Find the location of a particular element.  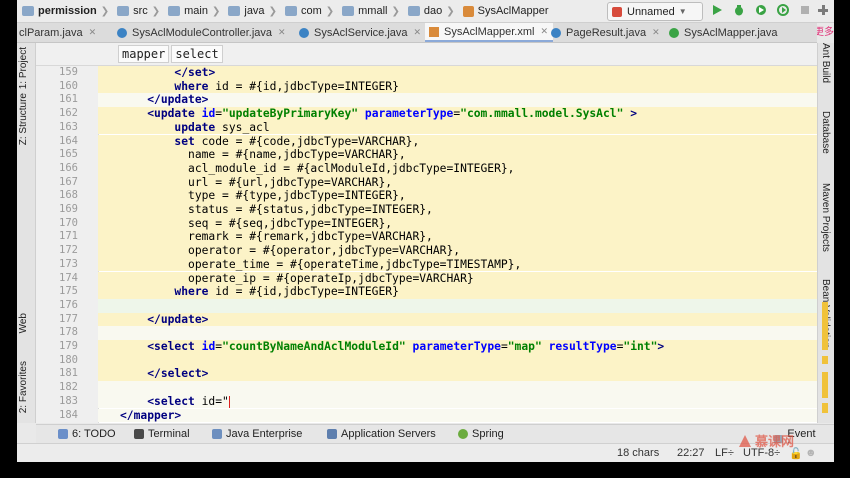

code-line: 183 <select id=" is located at coordinates (426, 402).